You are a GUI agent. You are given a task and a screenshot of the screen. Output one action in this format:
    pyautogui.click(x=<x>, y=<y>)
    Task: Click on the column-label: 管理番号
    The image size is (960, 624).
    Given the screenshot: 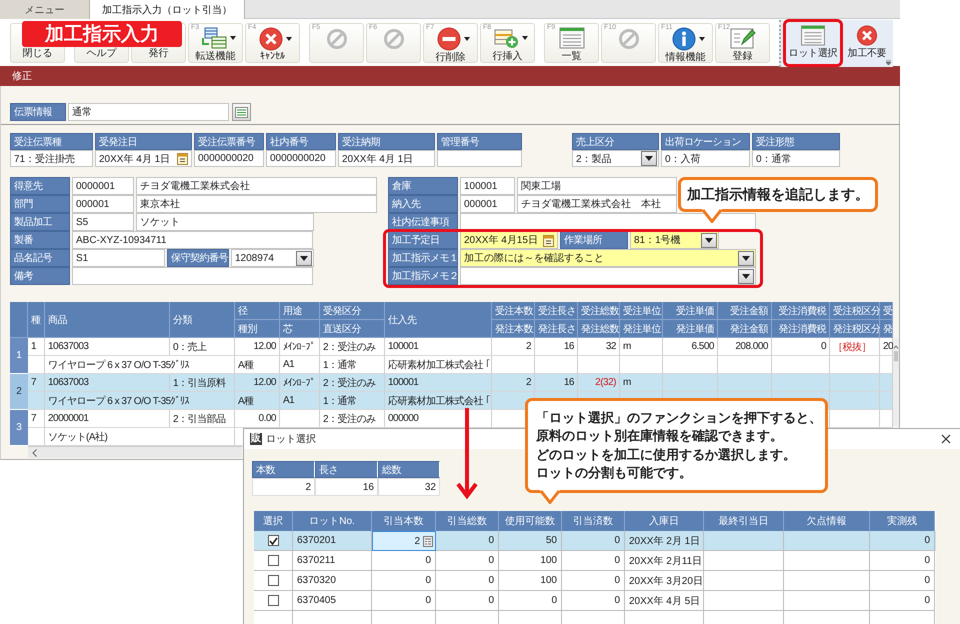 What is the action you would take?
    pyautogui.click(x=479, y=141)
    